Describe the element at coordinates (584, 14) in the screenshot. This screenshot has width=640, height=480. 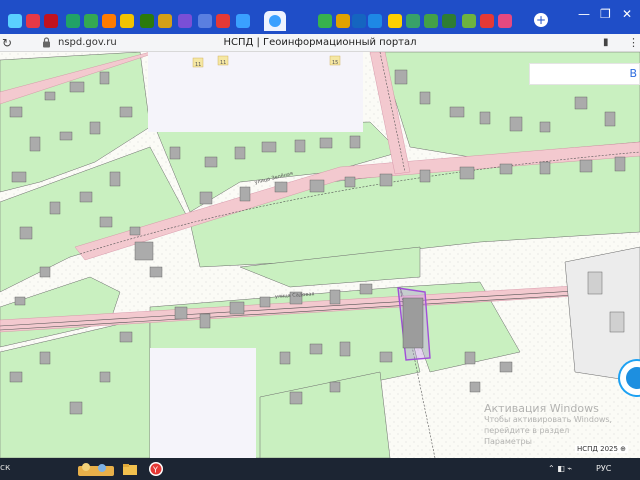
I see `minimize-button: —` at that location.